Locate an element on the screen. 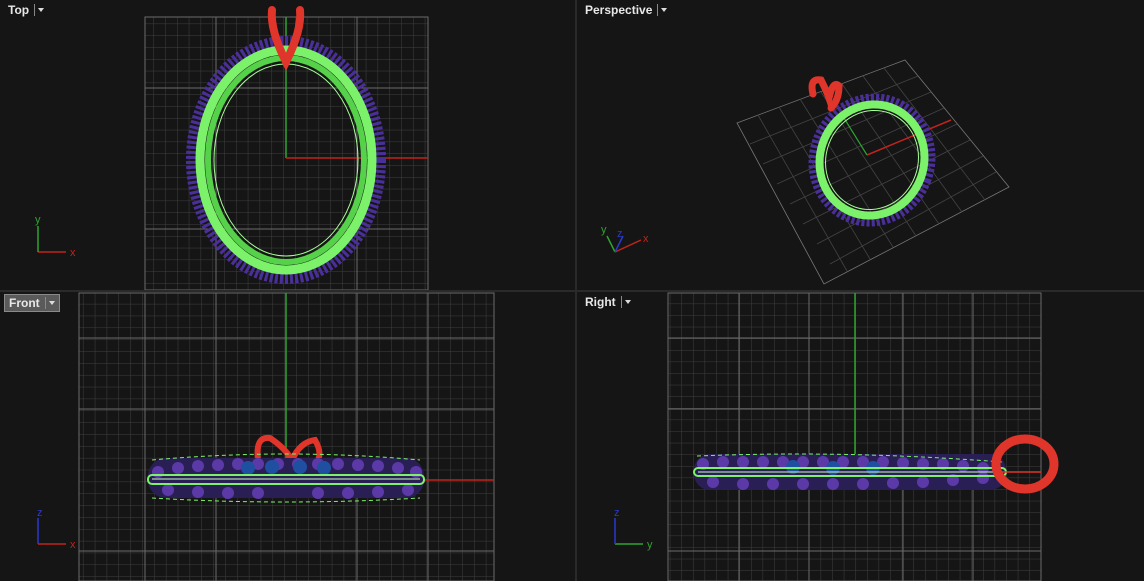  viewport-title-front: Front is located at coordinates (32, 303).